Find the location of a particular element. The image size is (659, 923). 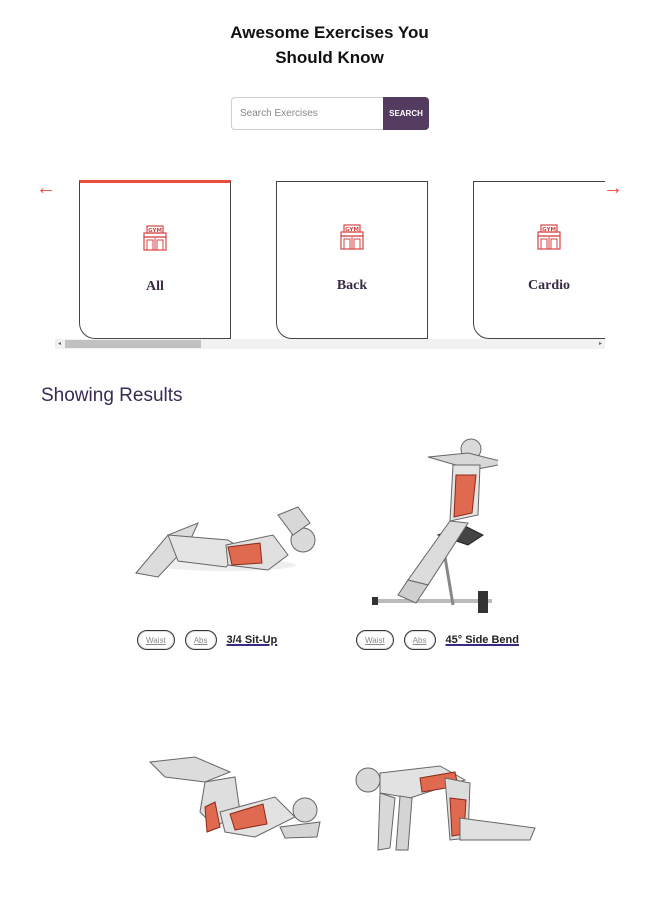

scroll-right-icon: ▸ is located at coordinates (600, 344).